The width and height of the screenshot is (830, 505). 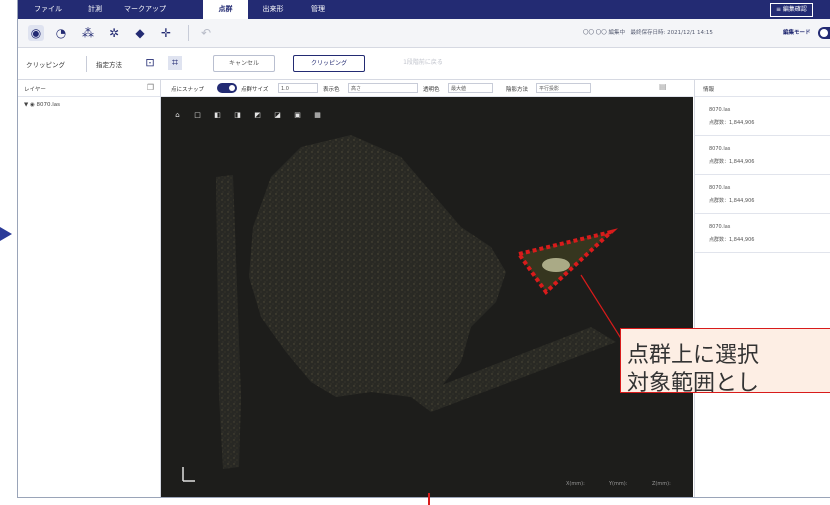 I want to click on shade-select: 平行投影, so click(x=563, y=88).